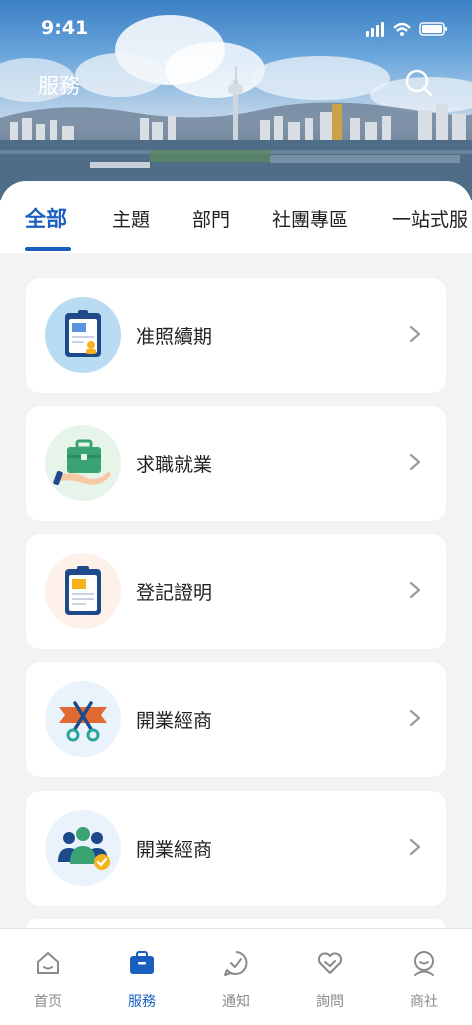  Describe the element at coordinates (236, 719) in the screenshot. I see `service-card-business-opening: 開業經商` at that location.